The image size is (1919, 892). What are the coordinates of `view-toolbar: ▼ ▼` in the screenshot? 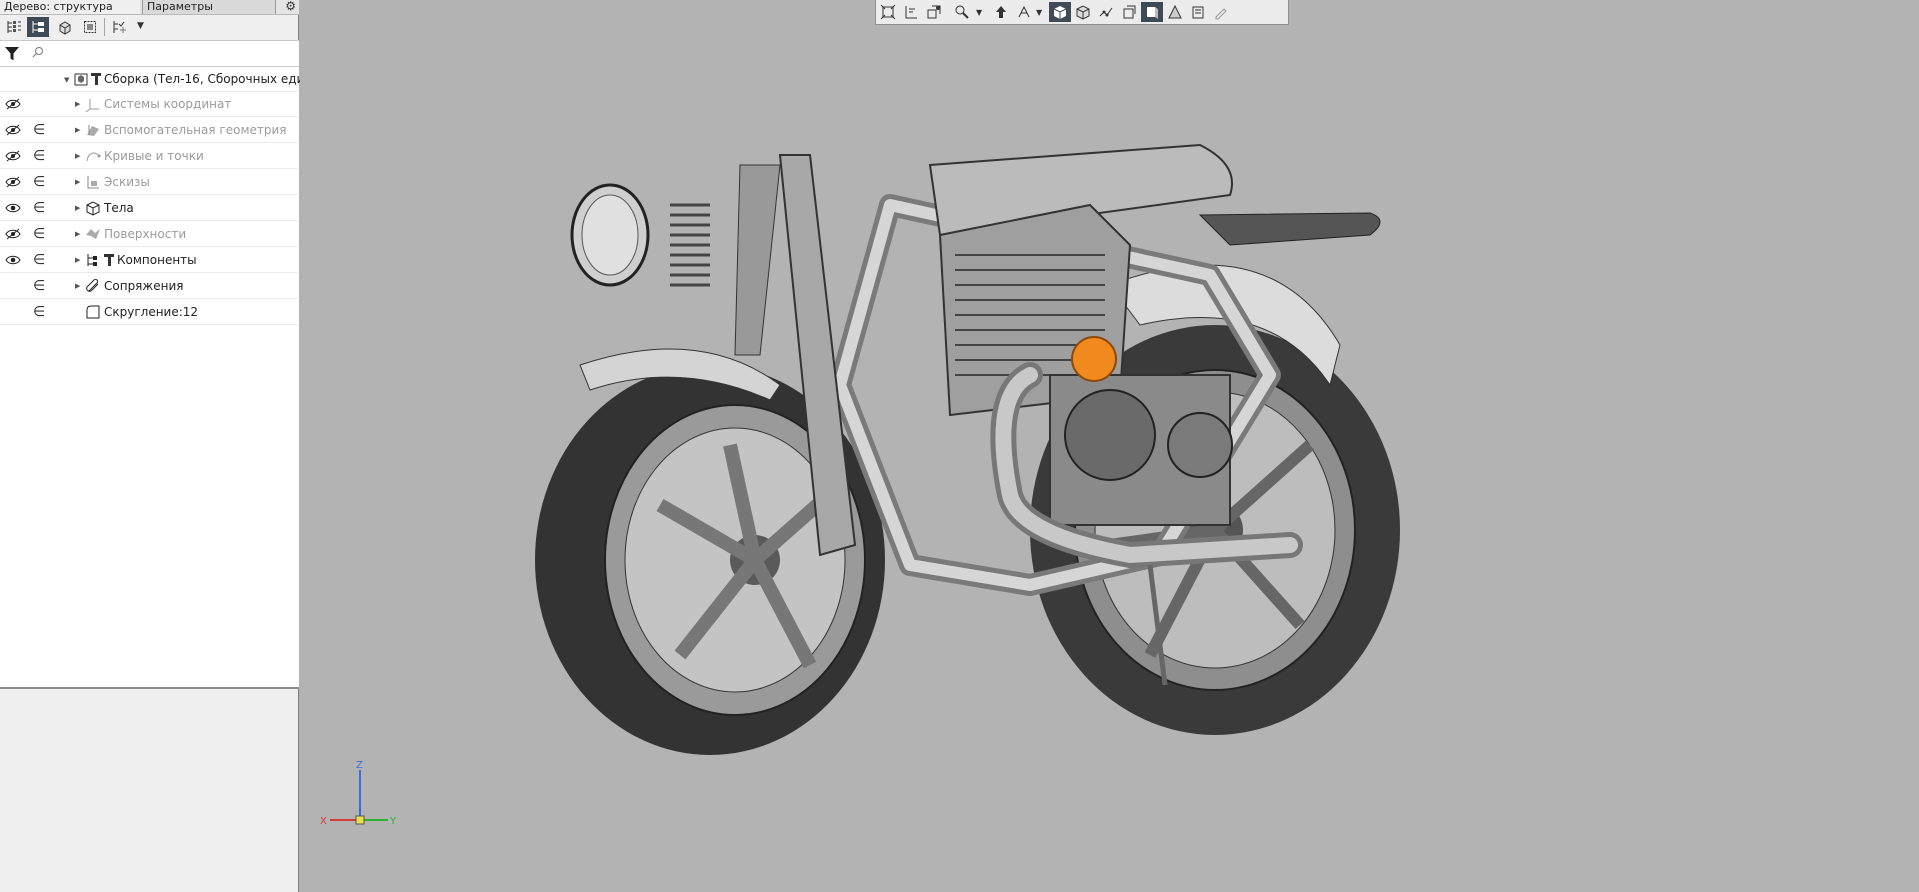 It's located at (1082, 12).